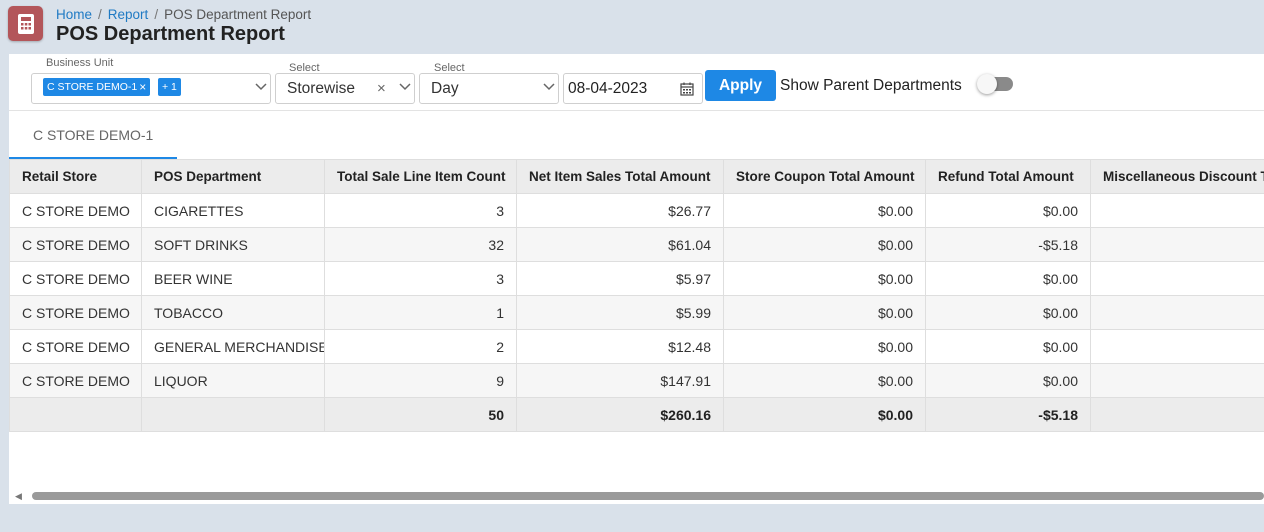 This screenshot has width=1264, height=532. Describe the element at coordinates (238, 14) in the screenshot. I see `breadcrumb-current: POS Department Report` at that location.